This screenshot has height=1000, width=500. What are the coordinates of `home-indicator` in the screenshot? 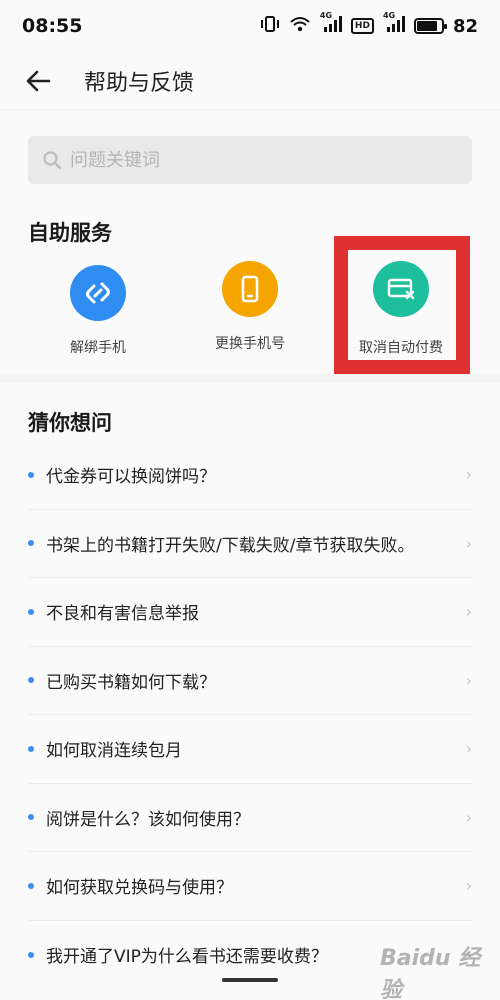 It's located at (250, 980).